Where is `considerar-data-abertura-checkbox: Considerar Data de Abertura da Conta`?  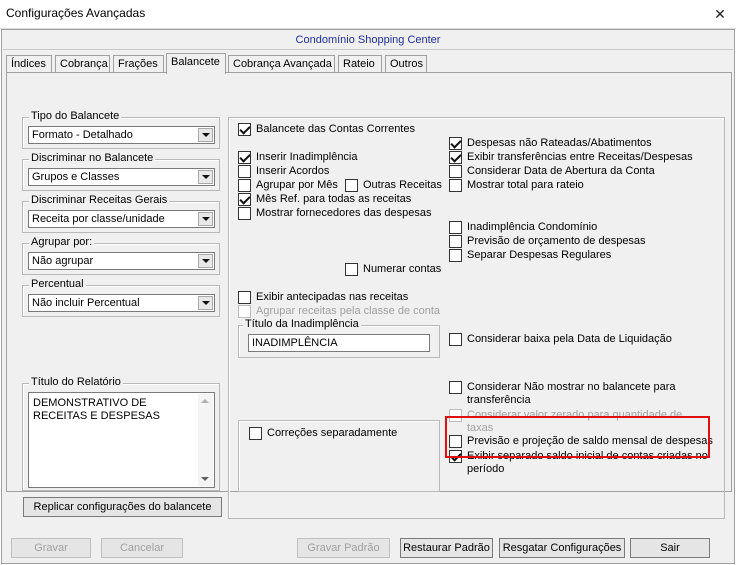
considerar-data-abertura-checkbox: Considerar Data de Abertura da Conta is located at coordinates (552, 171).